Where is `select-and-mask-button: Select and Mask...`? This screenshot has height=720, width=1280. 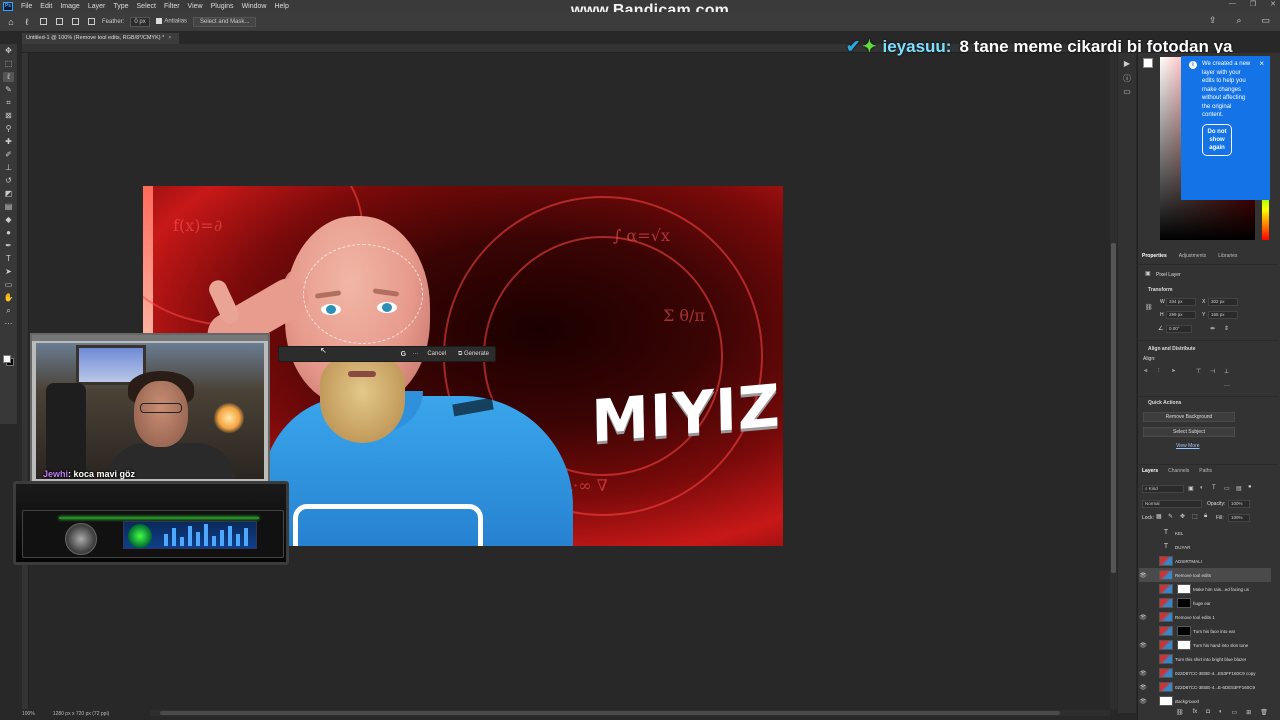
select-and-mask-button: Select and Mask... is located at coordinates (225, 21).